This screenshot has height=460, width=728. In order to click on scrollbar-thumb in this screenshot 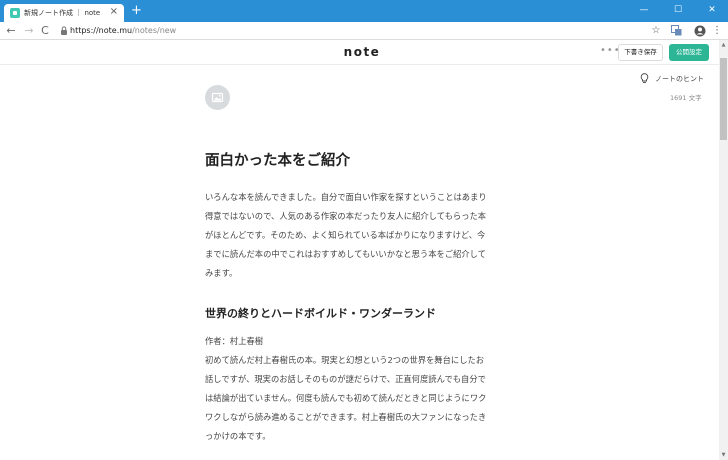, I will do `click(723, 99)`.